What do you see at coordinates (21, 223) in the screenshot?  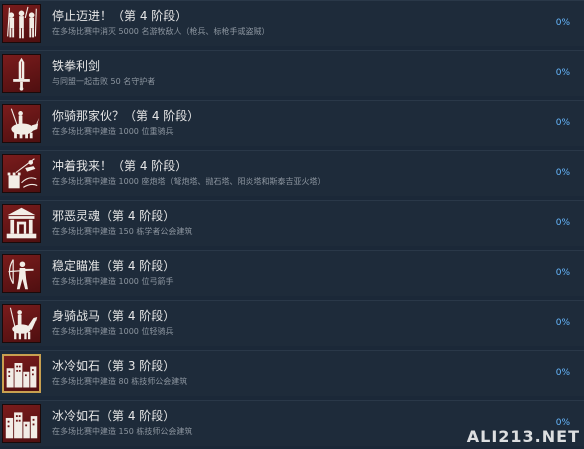 I see `temple-icon` at bounding box center [21, 223].